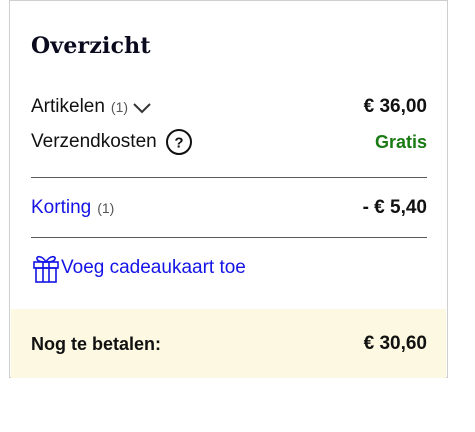 The image size is (475, 432). I want to click on discount-count: (1), so click(106, 208).